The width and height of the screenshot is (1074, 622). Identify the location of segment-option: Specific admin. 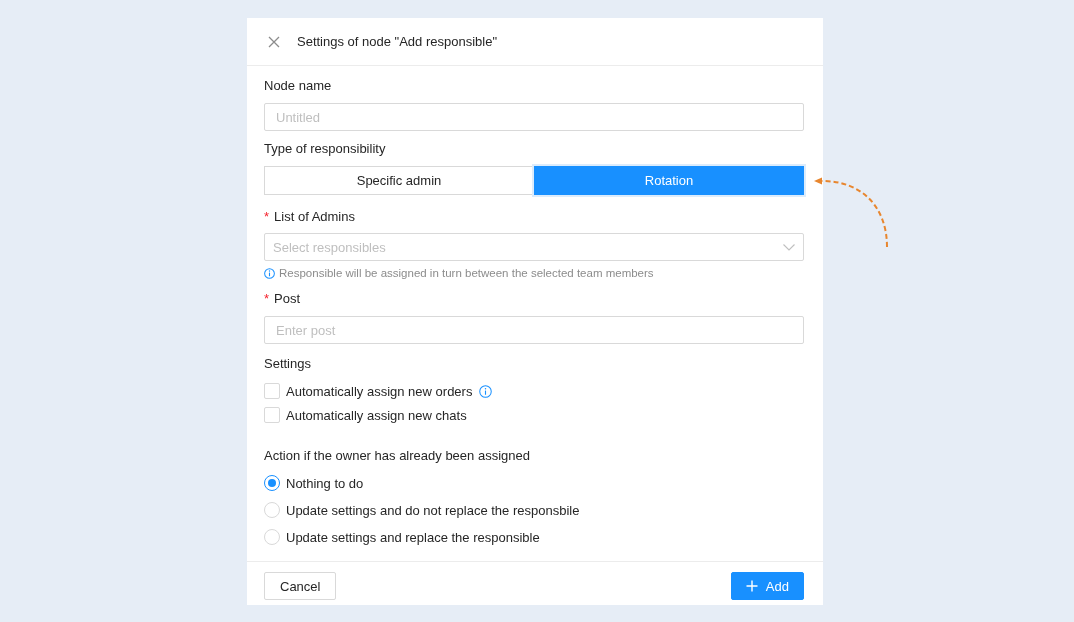
(399, 180).